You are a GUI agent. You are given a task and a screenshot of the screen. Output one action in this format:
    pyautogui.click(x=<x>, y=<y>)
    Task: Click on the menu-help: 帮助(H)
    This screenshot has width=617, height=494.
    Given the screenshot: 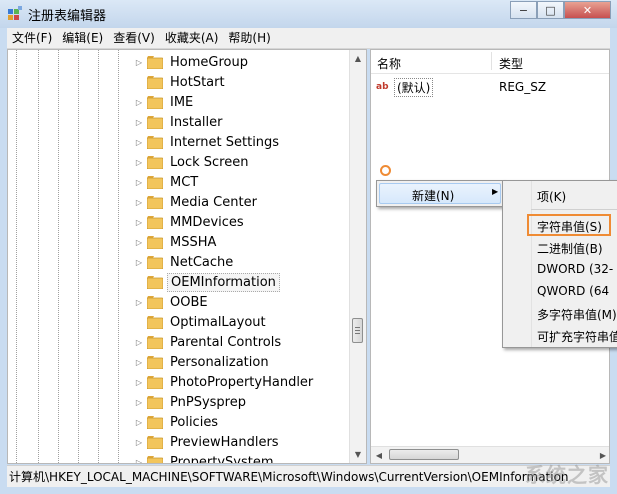 What is the action you would take?
    pyautogui.click(x=249, y=38)
    